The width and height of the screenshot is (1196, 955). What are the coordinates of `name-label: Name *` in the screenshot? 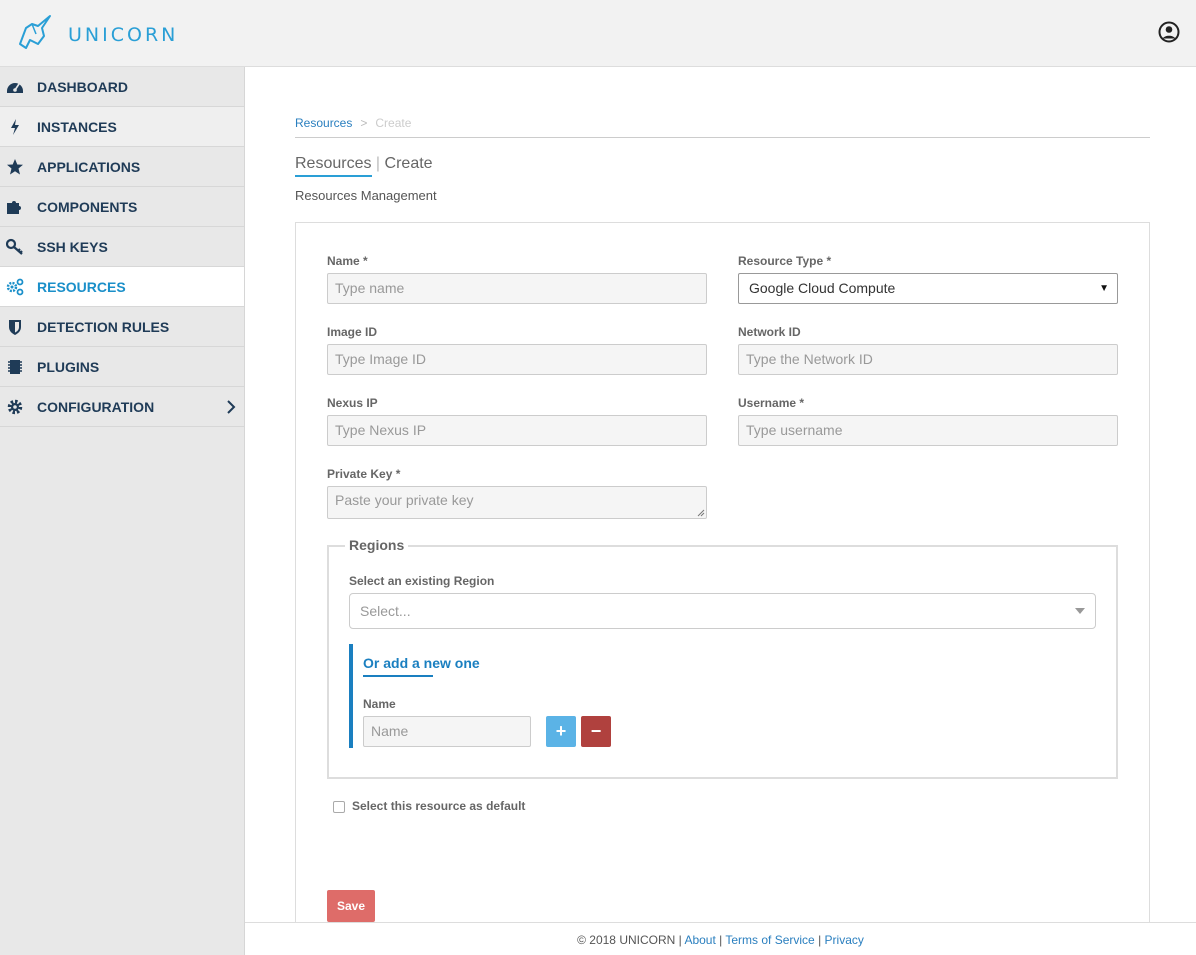 It's located at (347, 261).